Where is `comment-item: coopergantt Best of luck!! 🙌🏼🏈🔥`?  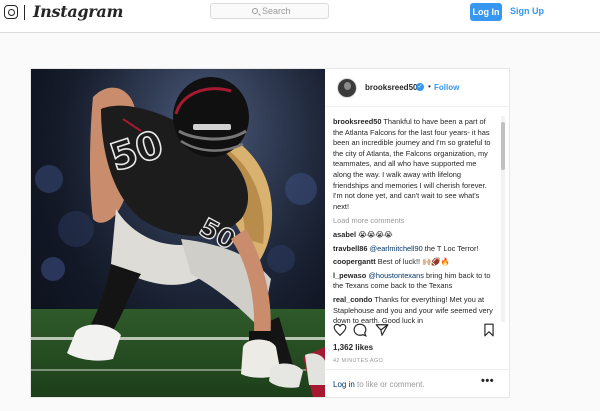 comment-item: coopergantt Best of luck!! 🙌🏼🏈🔥 is located at coordinates (413, 262).